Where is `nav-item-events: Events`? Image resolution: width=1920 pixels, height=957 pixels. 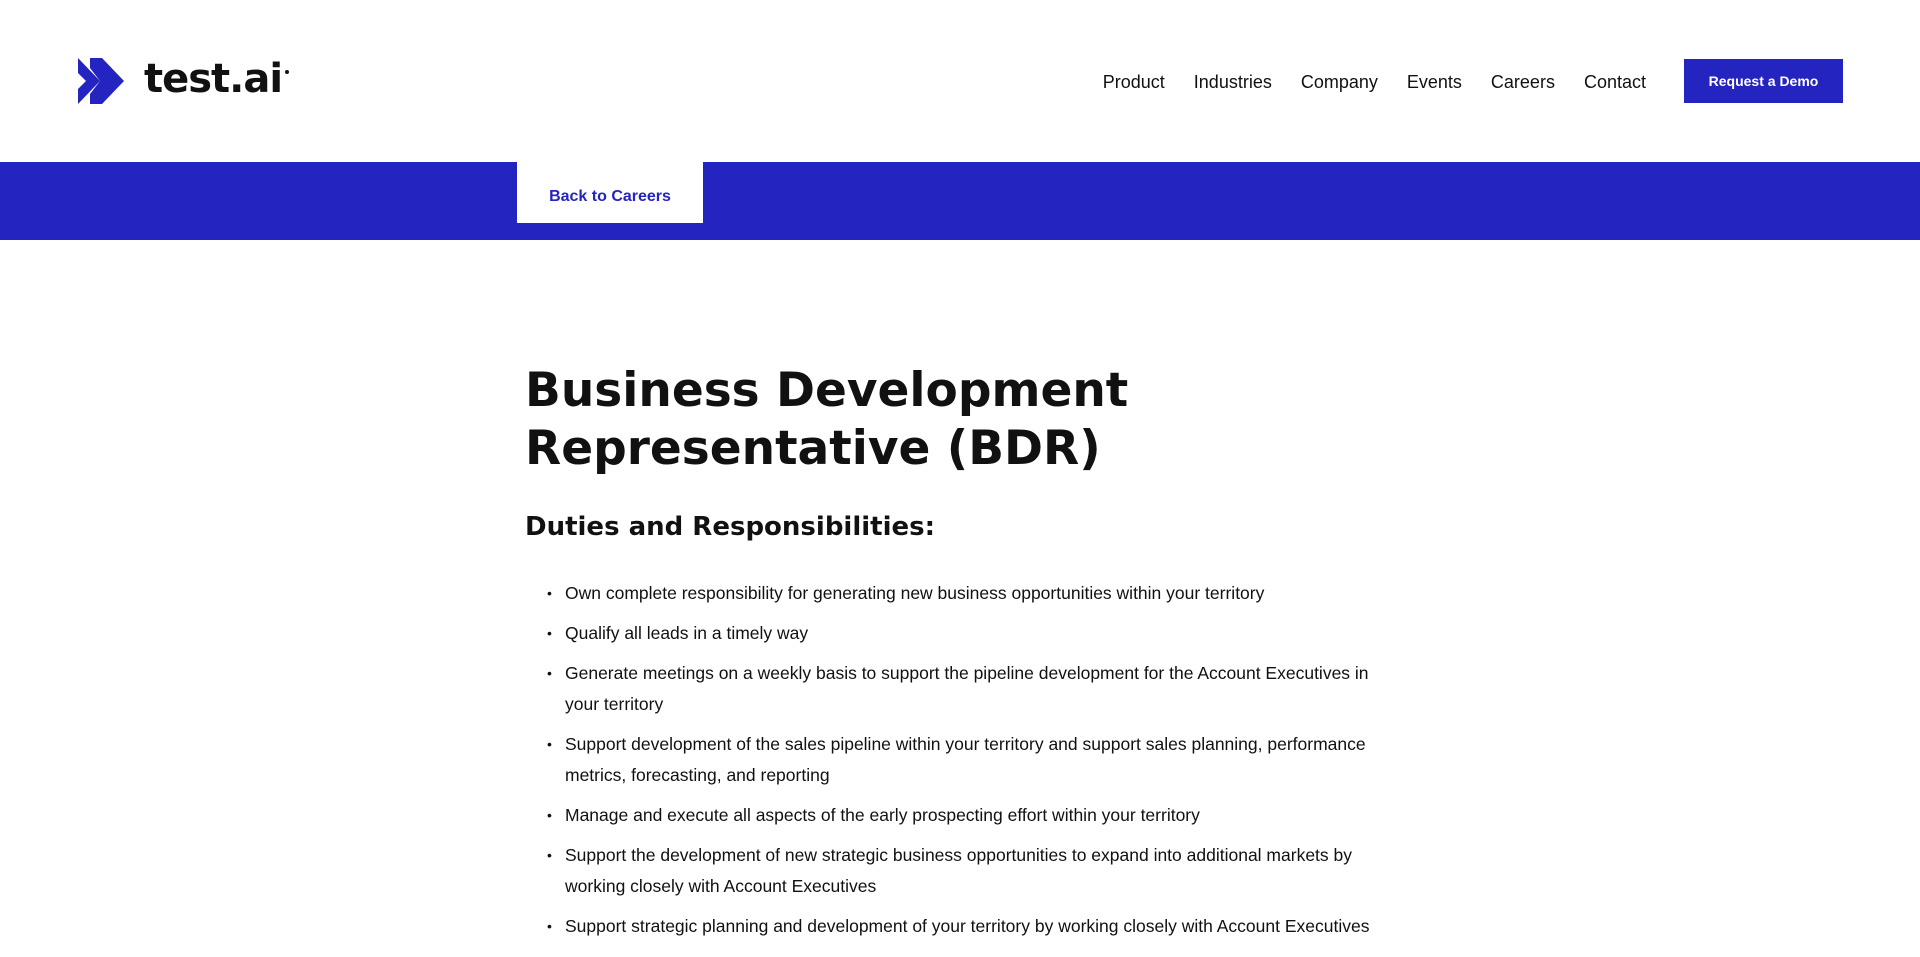
nav-item-events: Events is located at coordinates (1434, 82).